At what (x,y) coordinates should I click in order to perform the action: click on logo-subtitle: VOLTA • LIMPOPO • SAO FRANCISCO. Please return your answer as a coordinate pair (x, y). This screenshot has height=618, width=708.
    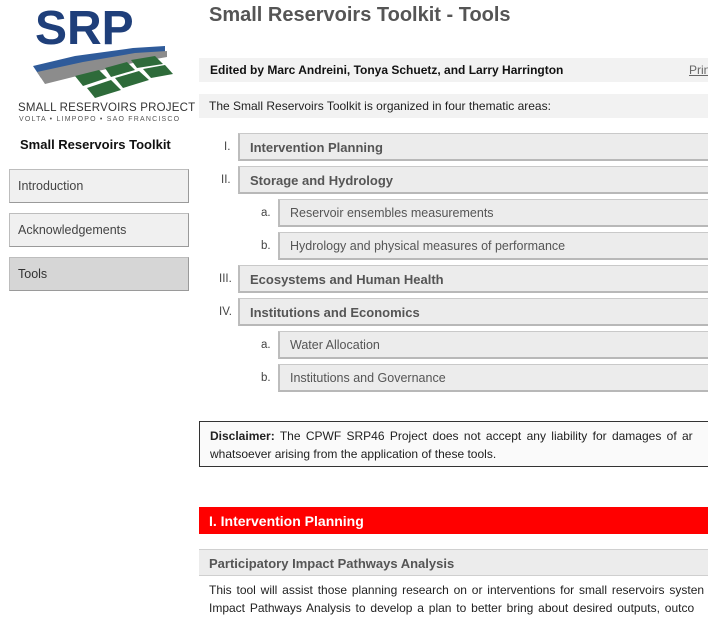
    Looking at the image, I should click on (100, 119).